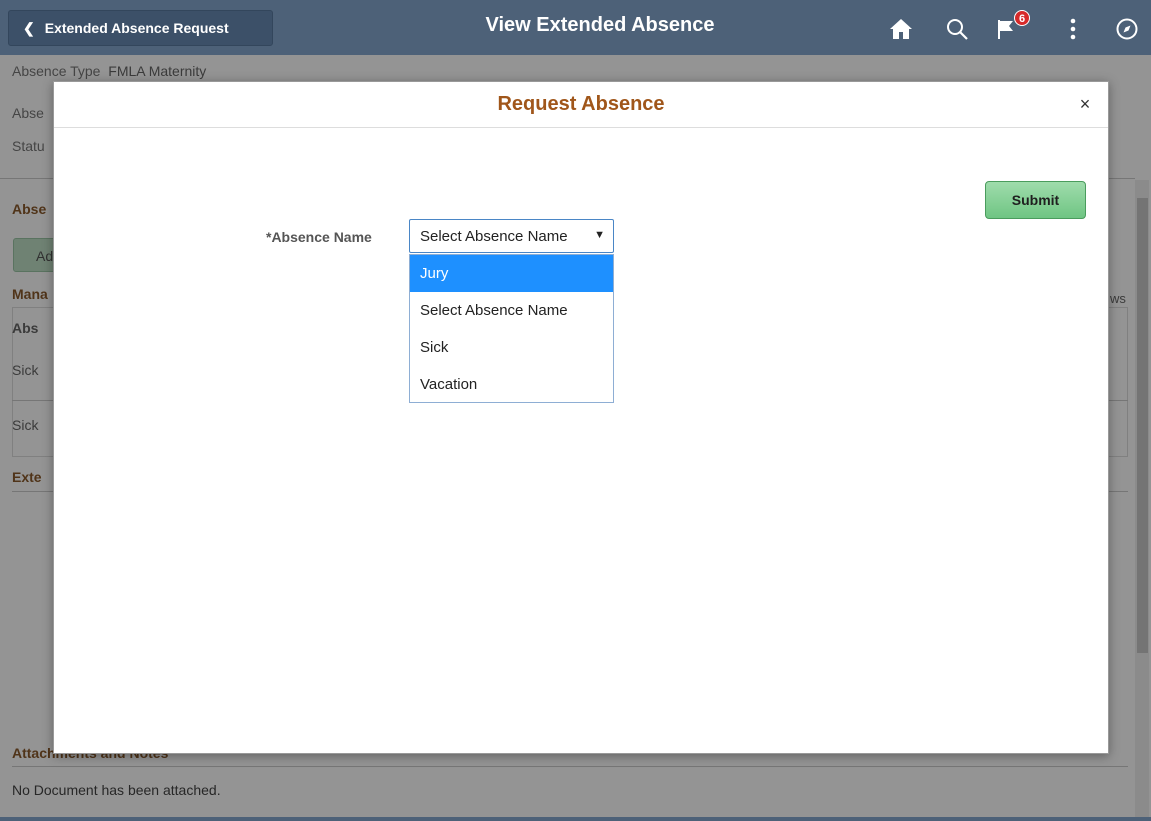 The image size is (1151, 821). Describe the element at coordinates (319, 237) in the screenshot. I see `absence-name-label: *Absence Name` at that location.